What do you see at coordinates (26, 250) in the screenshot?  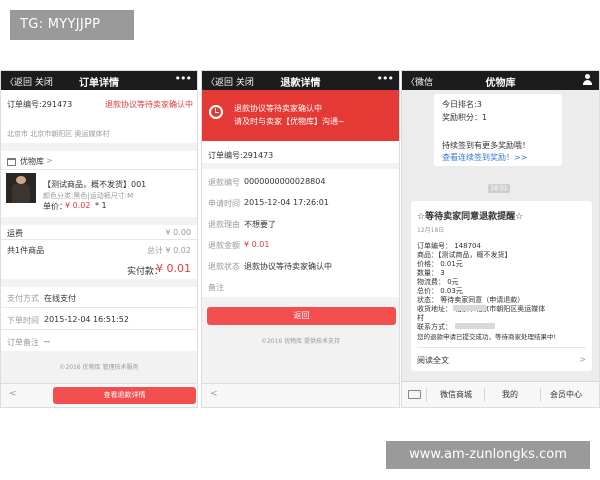 I see `item-count: 共1件商品` at bounding box center [26, 250].